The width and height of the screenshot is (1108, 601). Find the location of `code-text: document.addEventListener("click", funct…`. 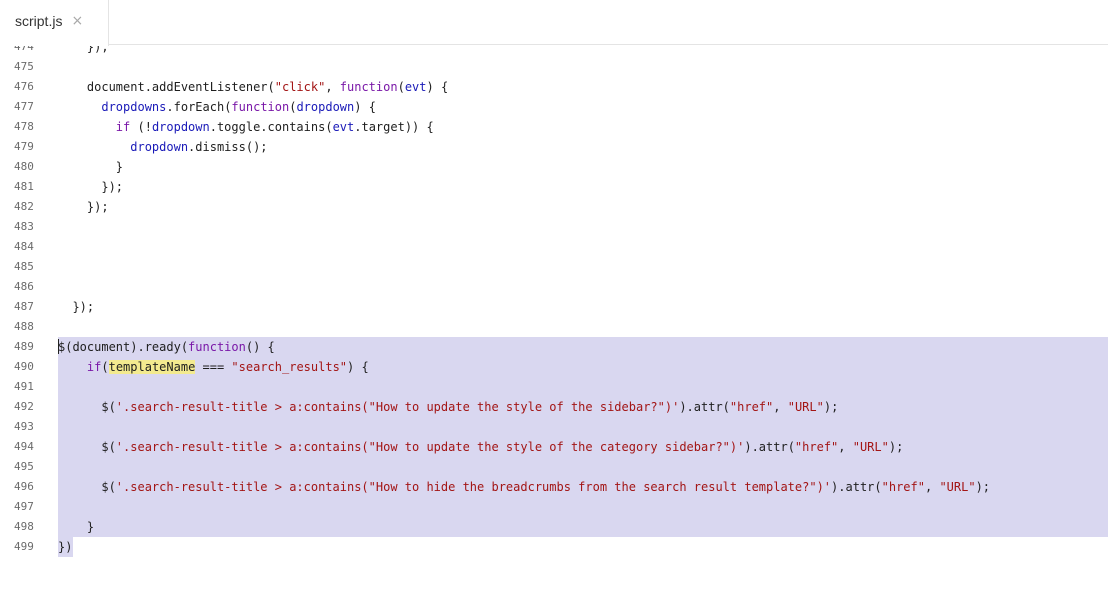

code-text: document.addEventListener("click", funct… is located at coordinates (253, 87).